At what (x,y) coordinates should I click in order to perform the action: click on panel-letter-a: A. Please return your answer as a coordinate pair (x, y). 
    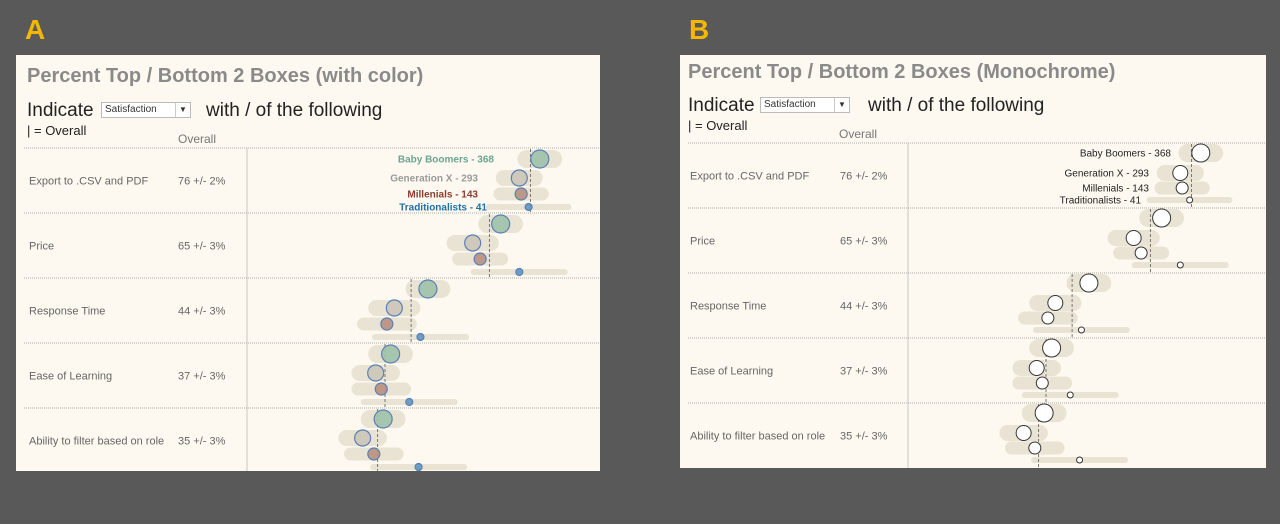
    Looking at the image, I should click on (35, 29).